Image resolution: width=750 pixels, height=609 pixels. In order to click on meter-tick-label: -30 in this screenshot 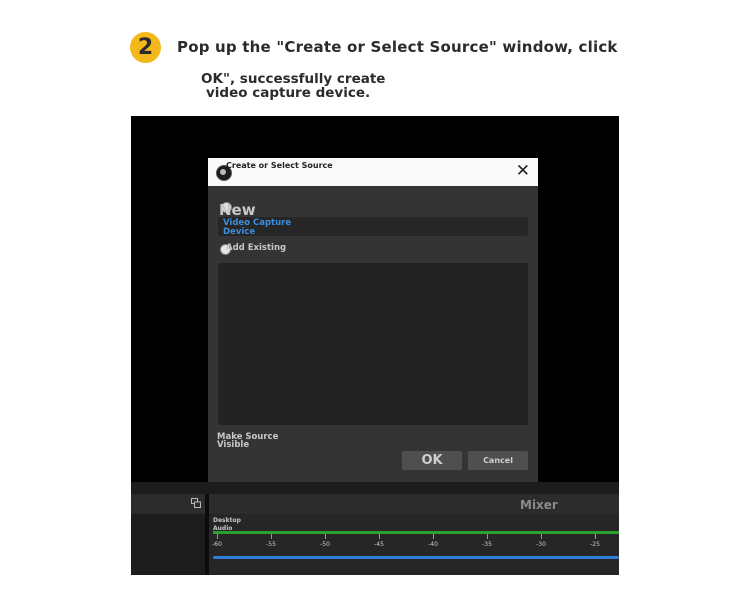, I will do `click(541, 544)`.